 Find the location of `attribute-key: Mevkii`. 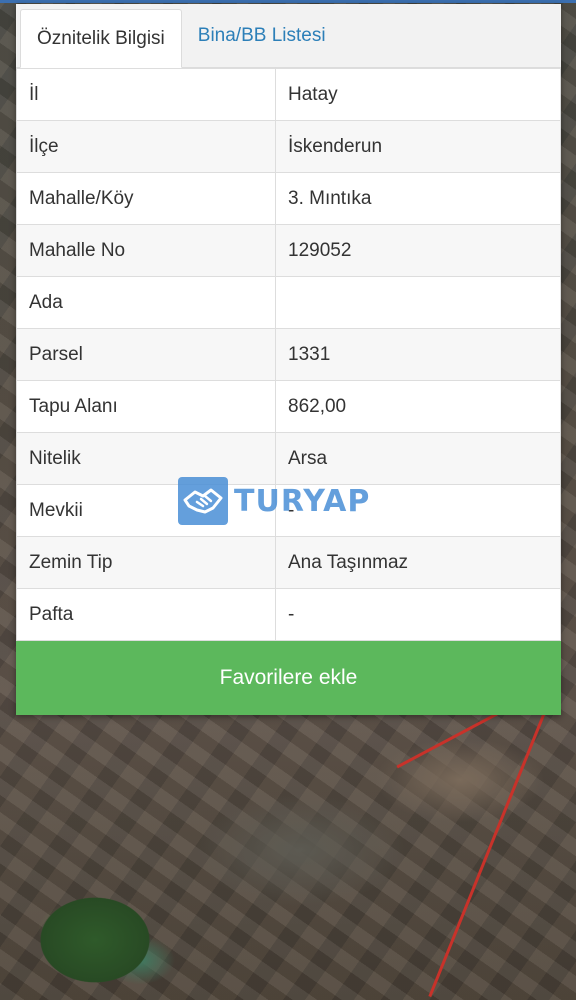

attribute-key: Mevkii is located at coordinates (146, 510).